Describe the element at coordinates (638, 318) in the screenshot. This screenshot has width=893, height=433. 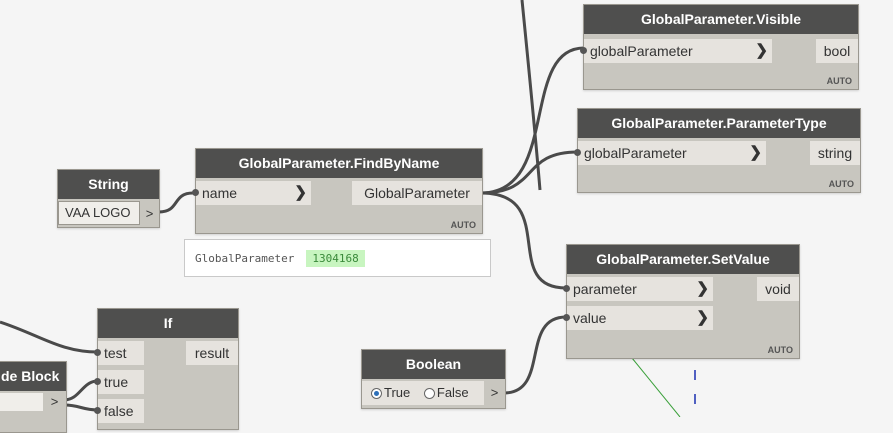
I see `input-port-value: value ❯` at that location.